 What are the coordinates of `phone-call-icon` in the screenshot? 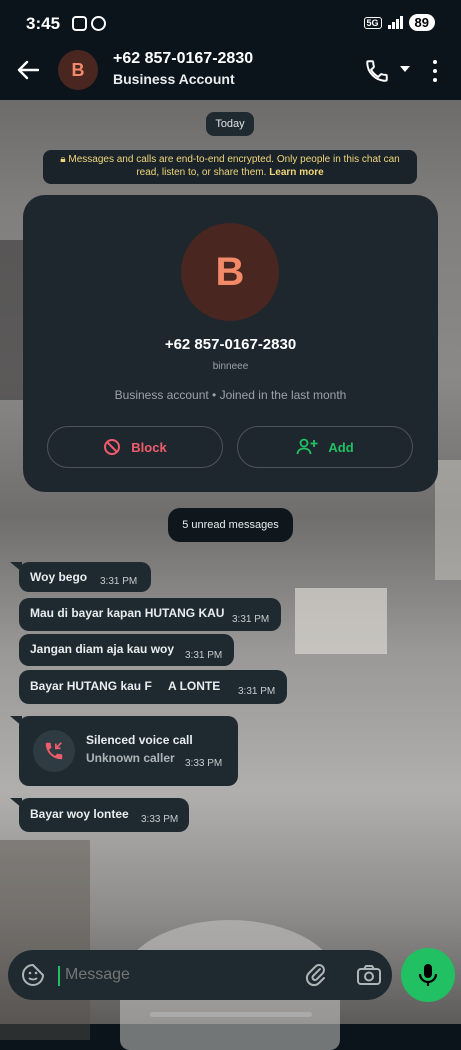 It's located at (377, 71).